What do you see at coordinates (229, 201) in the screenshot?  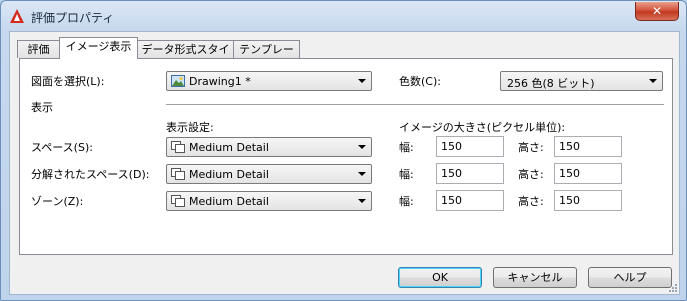 I see `zone-detail-value: Medium Detail` at bounding box center [229, 201].